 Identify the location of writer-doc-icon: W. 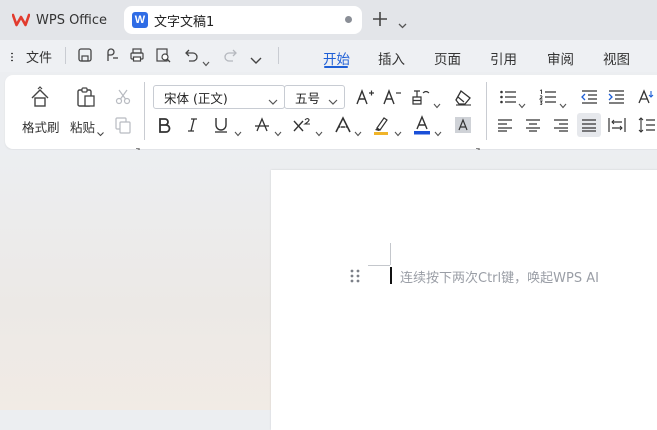
(140, 20).